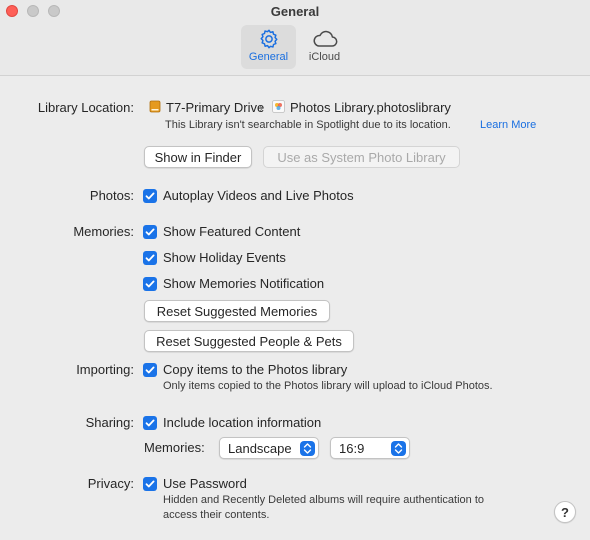 This screenshot has height=540, width=590. Describe the element at coordinates (508, 125) in the screenshot. I see `learn-more-link: Learn More` at that location.